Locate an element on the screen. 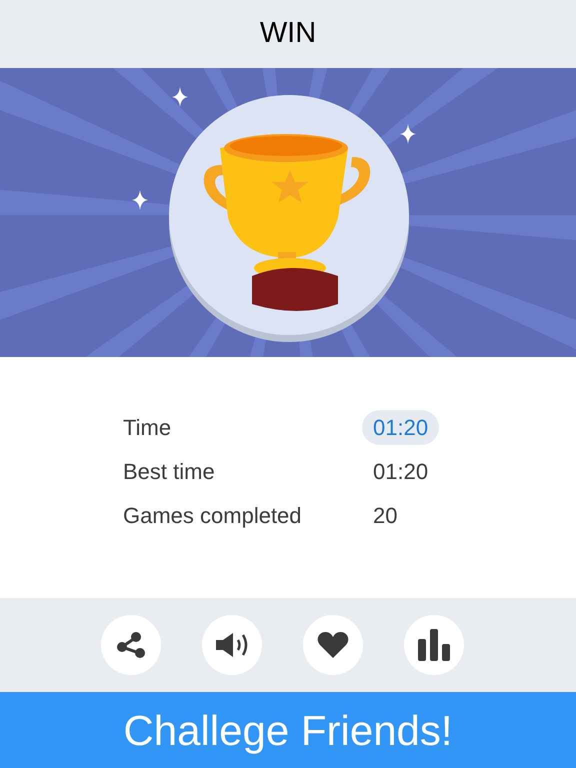 Image resolution: width=576 pixels, height=768 pixels. challenge-button: Challege Friends! is located at coordinates (288, 730).